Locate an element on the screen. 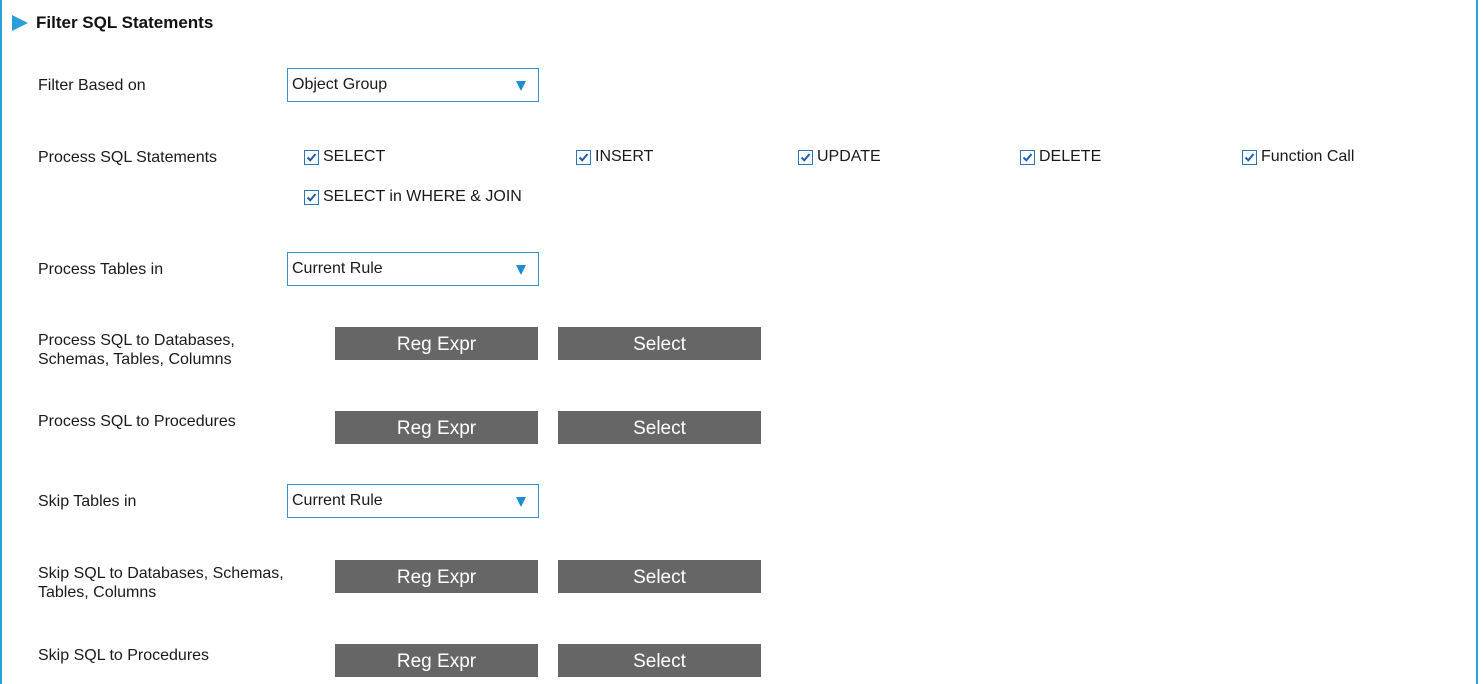  checkbox-label: INSERT is located at coordinates (624, 156).